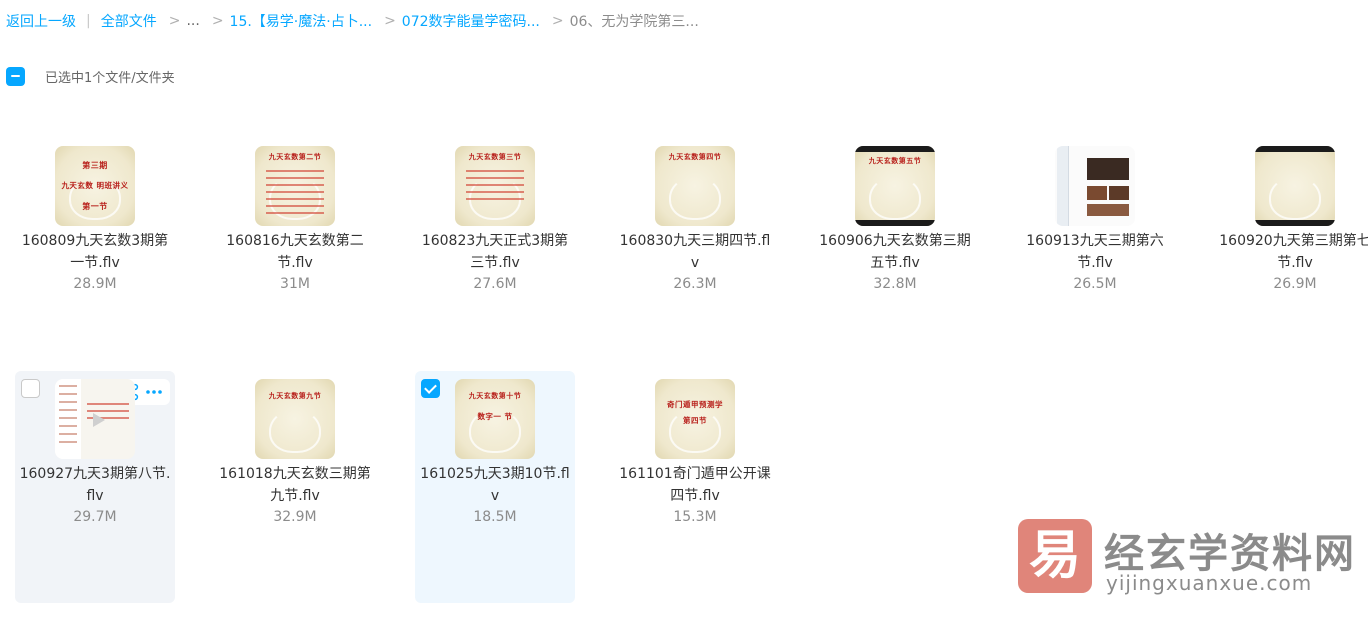  Describe the element at coordinates (99, 420) in the screenshot. I see `play-icon` at that location.